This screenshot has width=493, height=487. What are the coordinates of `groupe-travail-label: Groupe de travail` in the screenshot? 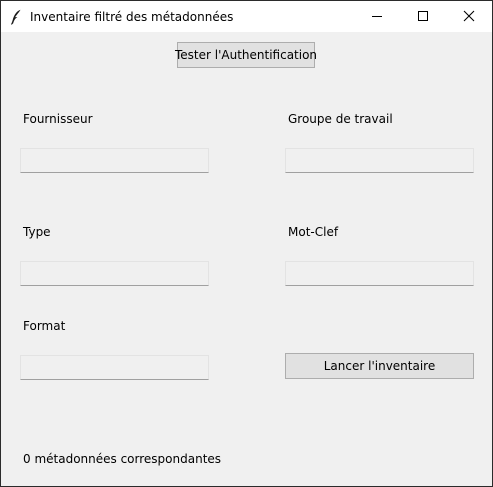 It's located at (340, 119).